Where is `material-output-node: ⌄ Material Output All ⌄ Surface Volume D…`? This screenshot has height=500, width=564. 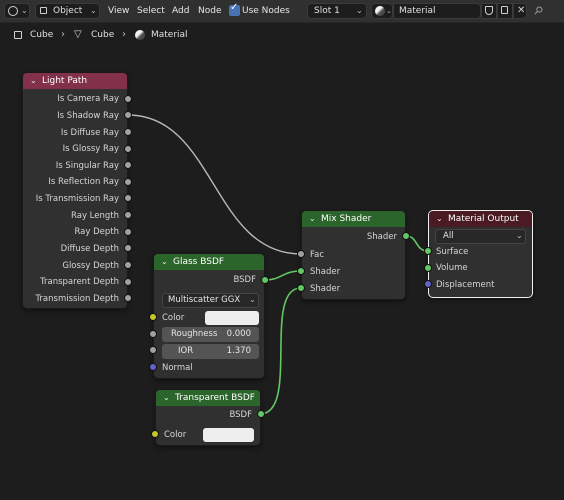
material-output-node: ⌄ Material Output All ⌄ Surface Volume D… is located at coordinates (480, 254).